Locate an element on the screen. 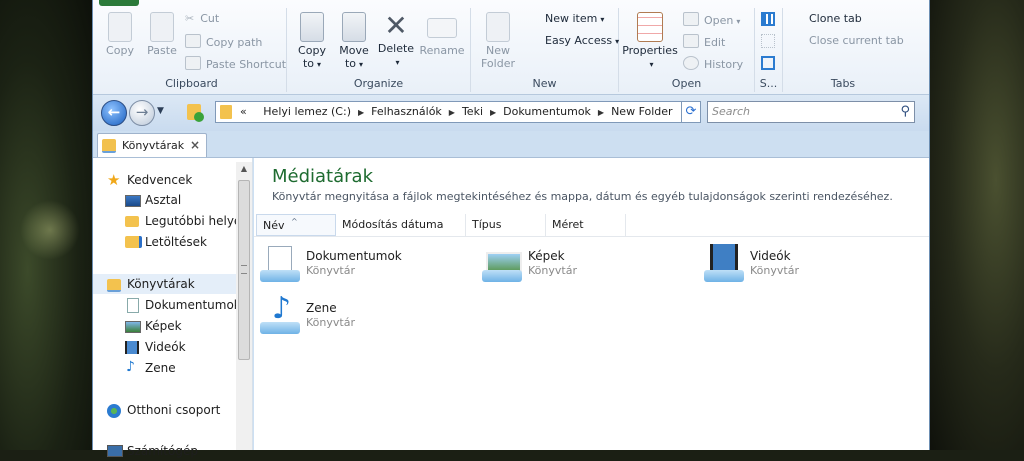 The width and height of the screenshot is (1024, 461). select-all-icon is located at coordinates (768, 19).